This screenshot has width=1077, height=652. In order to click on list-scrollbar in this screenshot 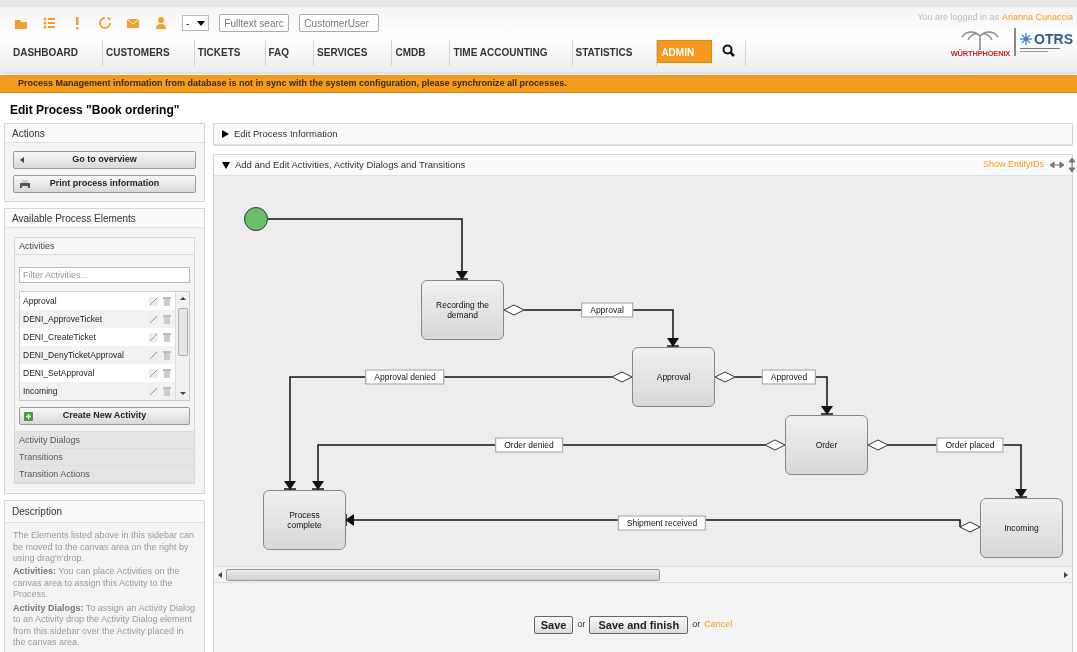, I will do `click(182, 346)`.